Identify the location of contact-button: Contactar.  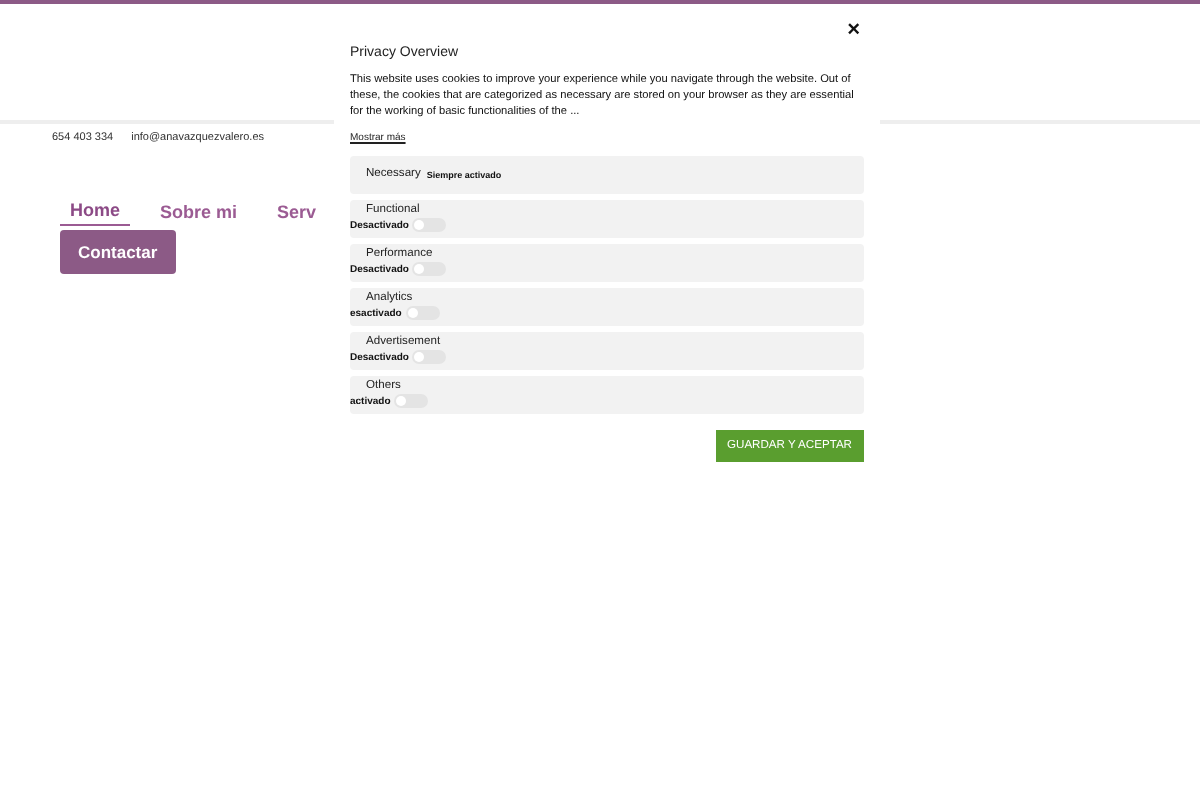
(118, 252).